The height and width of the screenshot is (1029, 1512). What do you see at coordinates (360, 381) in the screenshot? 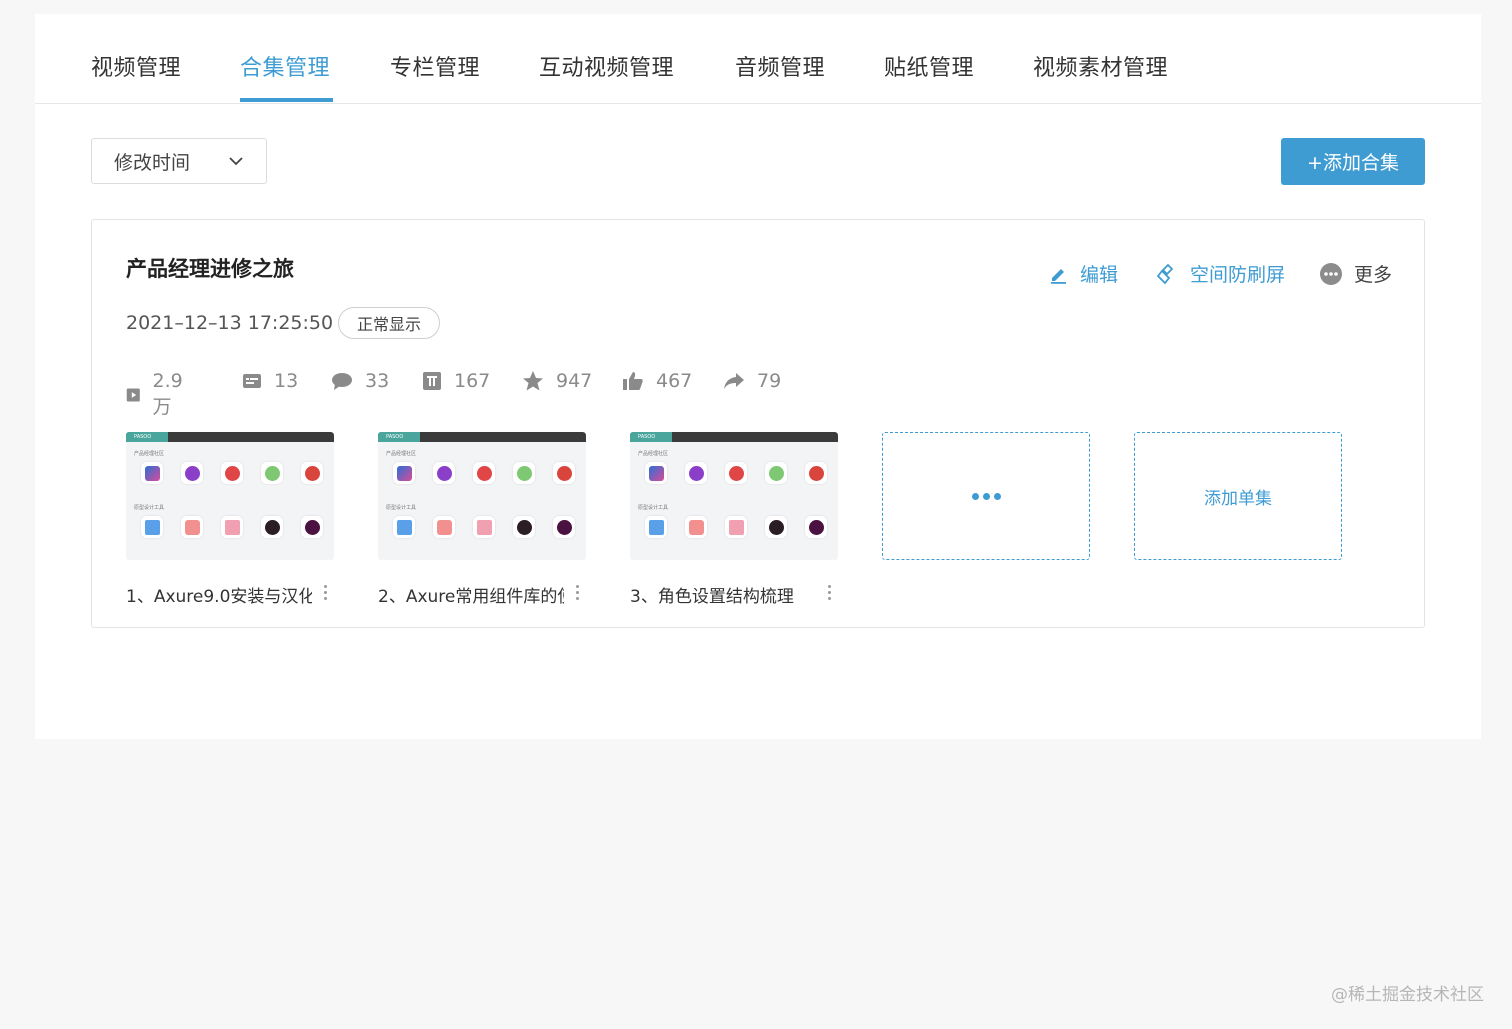
I see `stat-comments: 33` at bounding box center [360, 381].